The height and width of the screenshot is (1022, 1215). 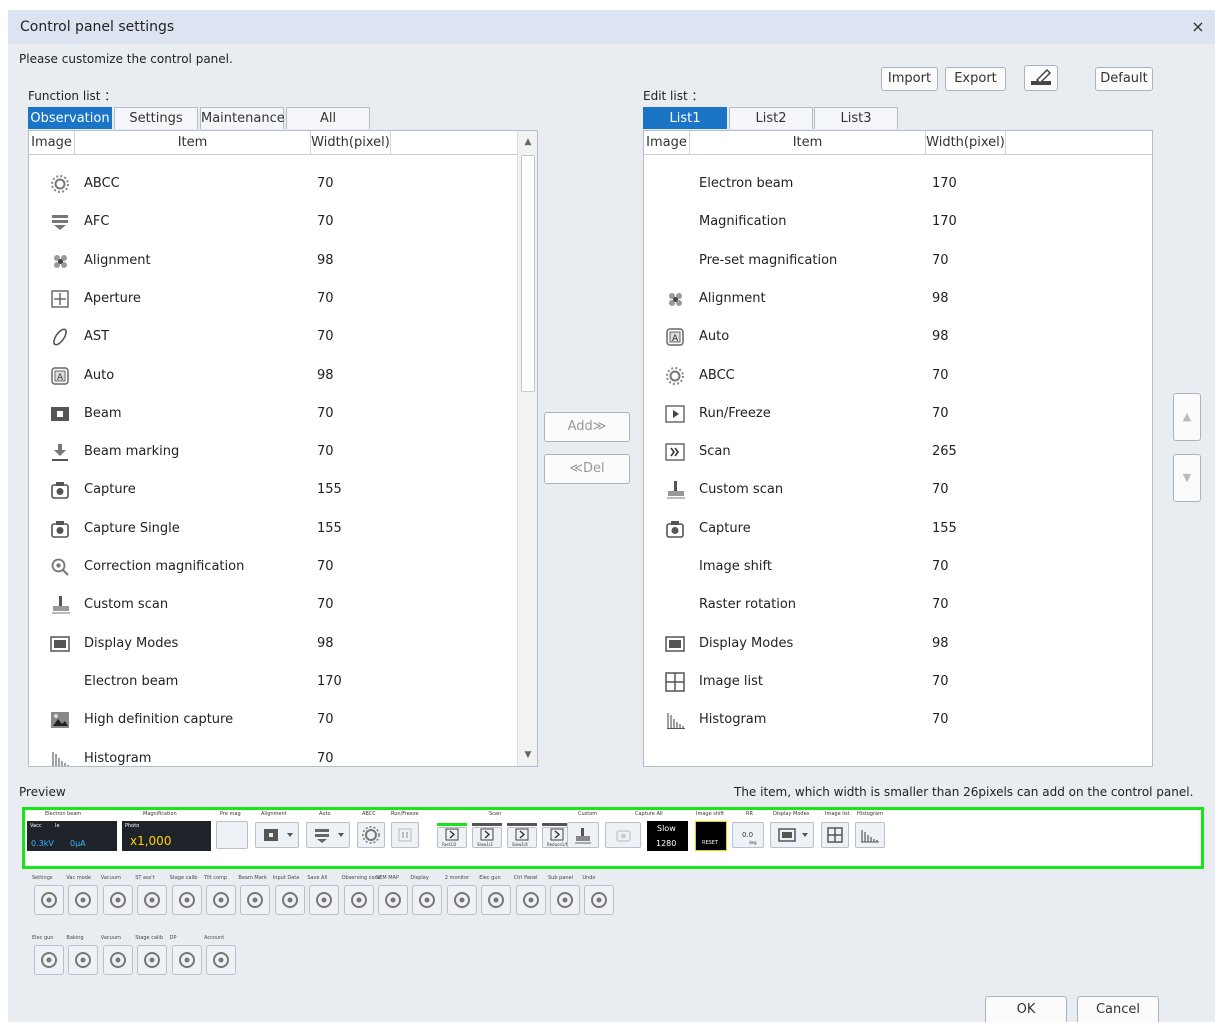 What do you see at coordinates (887, 490) in the screenshot?
I see `edit_list-row: Custom scan 70` at bounding box center [887, 490].